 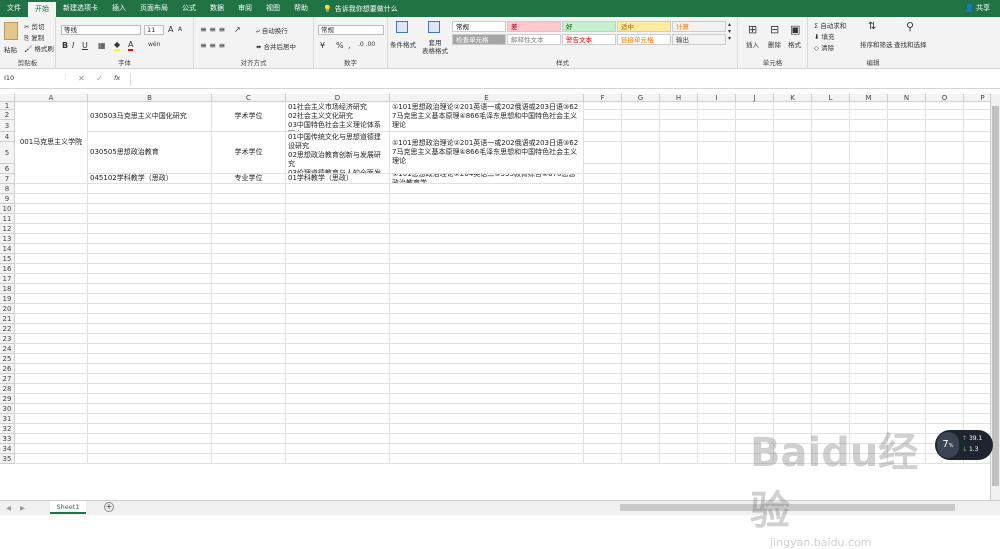 What do you see at coordinates (872, 26) in the screenshot?
I see `sort-filter-icon: ⇅` at bounding box center [872, 26].